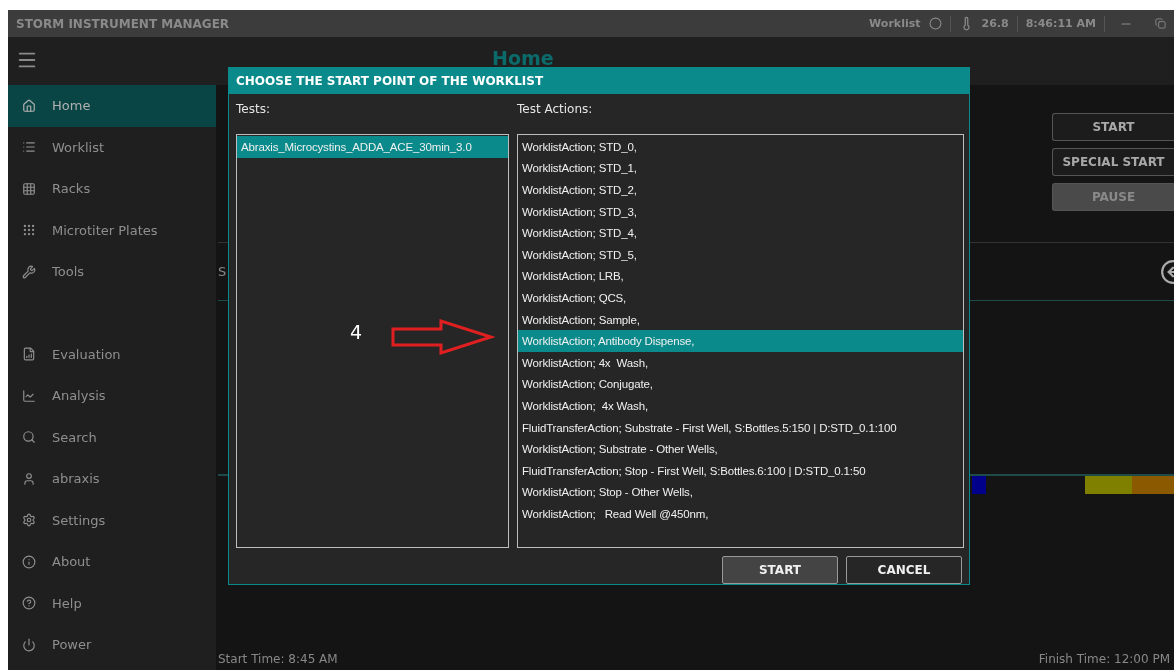 The image size is (1174, 670). Describe the element at coordinates (1104, 659) in the screenshot. I see `finish-time: Finish Time: 12:00 PM` at that location.